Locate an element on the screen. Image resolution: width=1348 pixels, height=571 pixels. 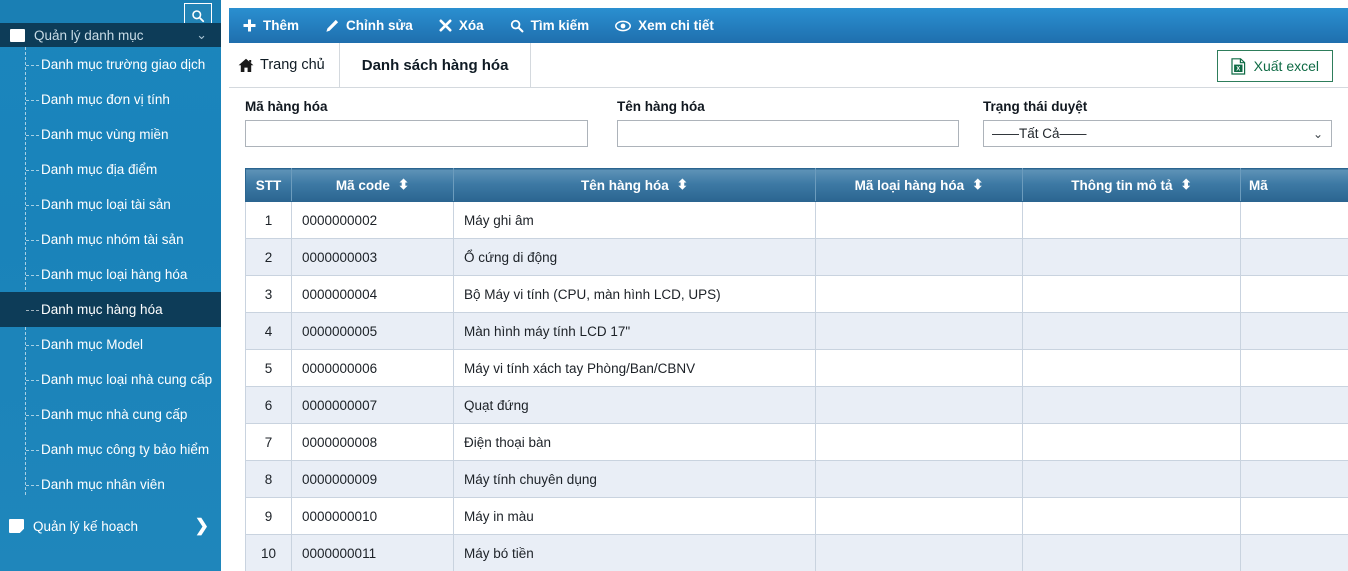
cell-stt: 4 is located at coordinates (268, 331).